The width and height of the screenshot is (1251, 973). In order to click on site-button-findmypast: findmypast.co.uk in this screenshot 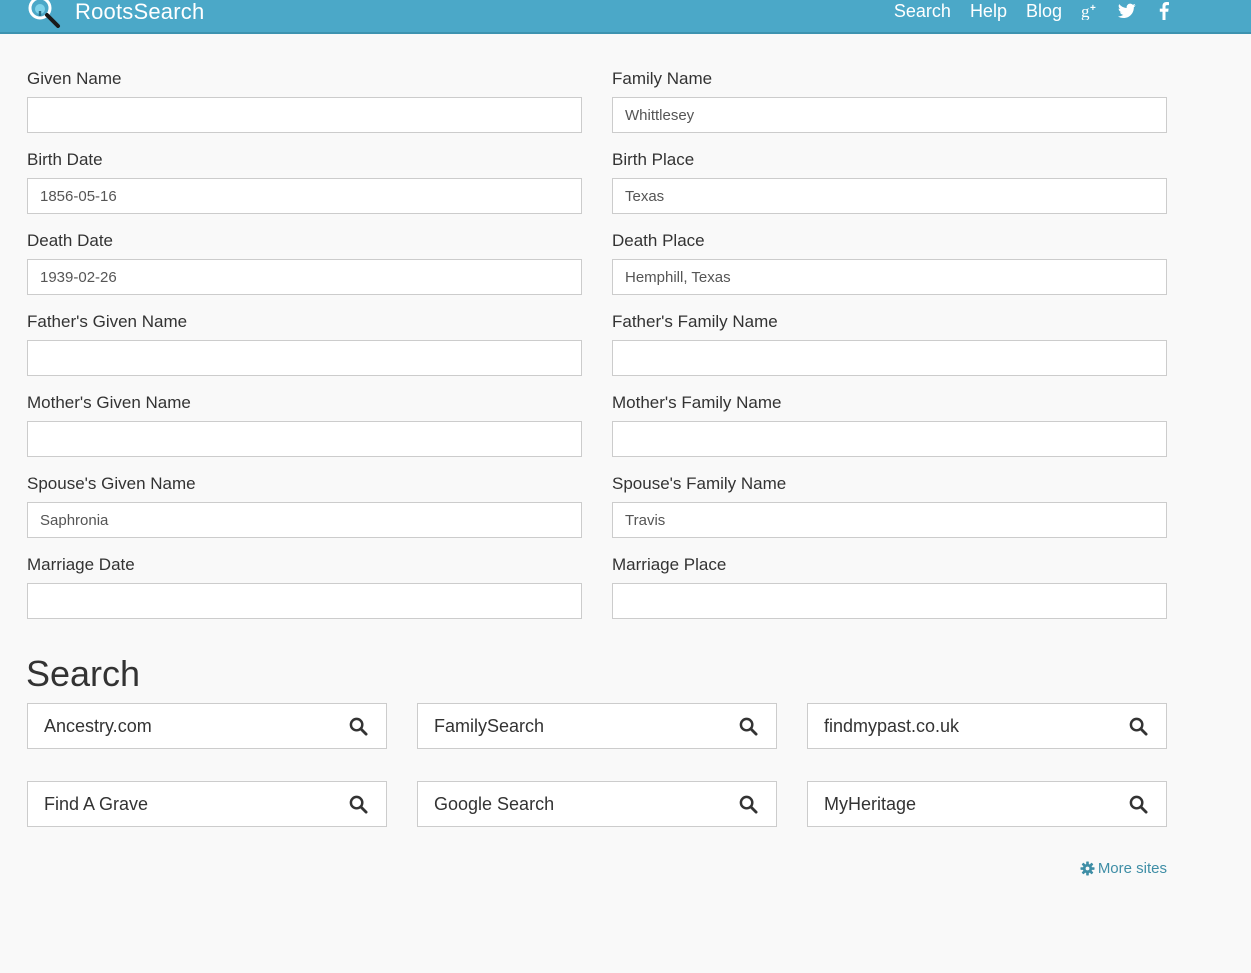, I will do `click(987, 726)`.